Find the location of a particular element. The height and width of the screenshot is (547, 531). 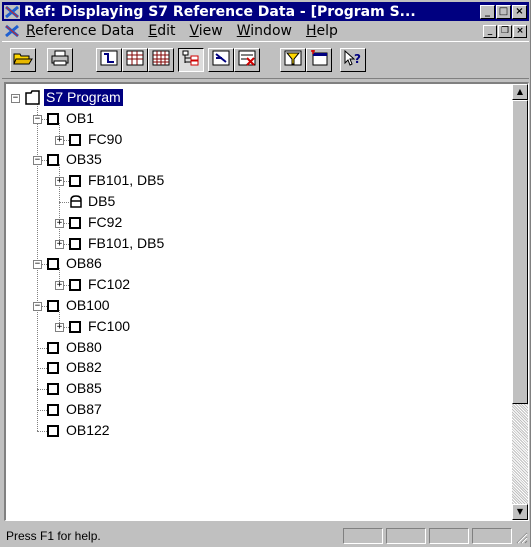

assignment-list-icon is located at coordinates (135, 60).